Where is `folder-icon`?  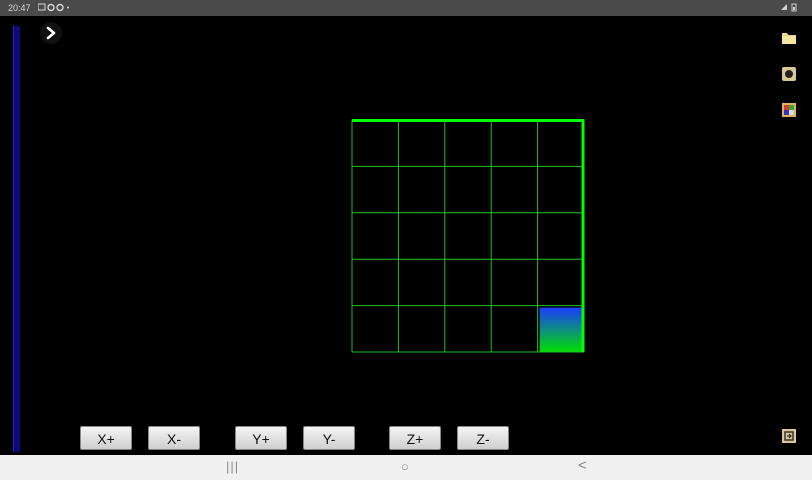 folder-icon is located at coordinates (789, 38).